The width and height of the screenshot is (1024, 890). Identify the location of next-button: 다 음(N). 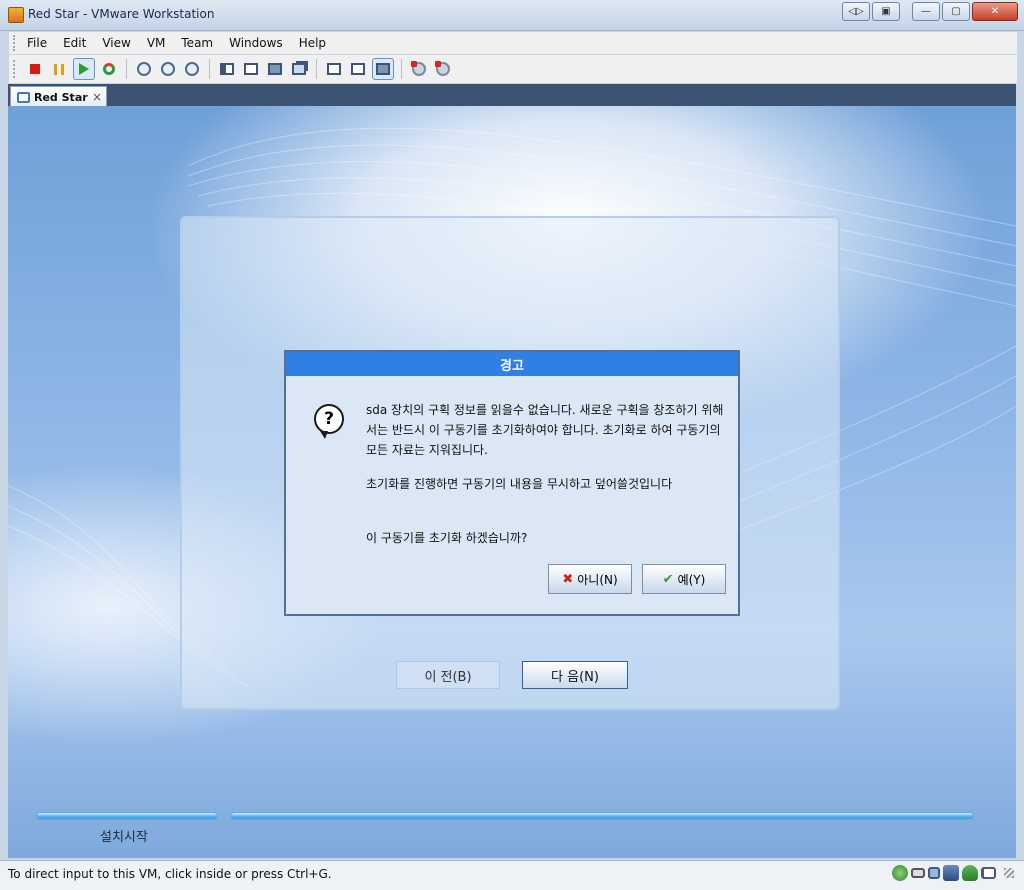
(575, 675).